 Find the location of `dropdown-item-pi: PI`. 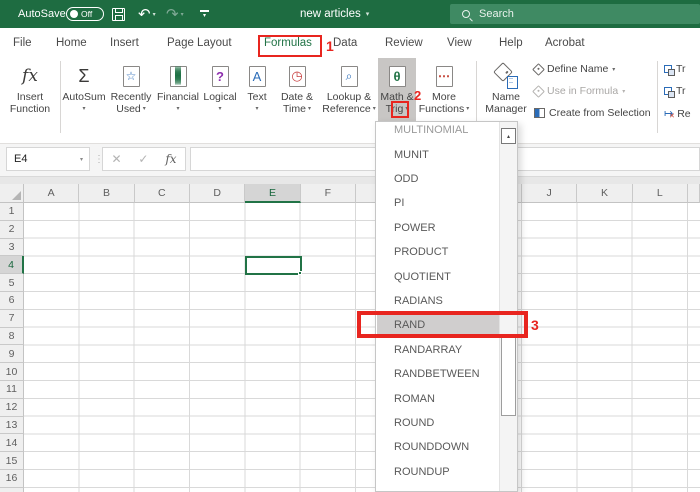

dropdown-item-pi: PI is located at coordinates (439, 203).